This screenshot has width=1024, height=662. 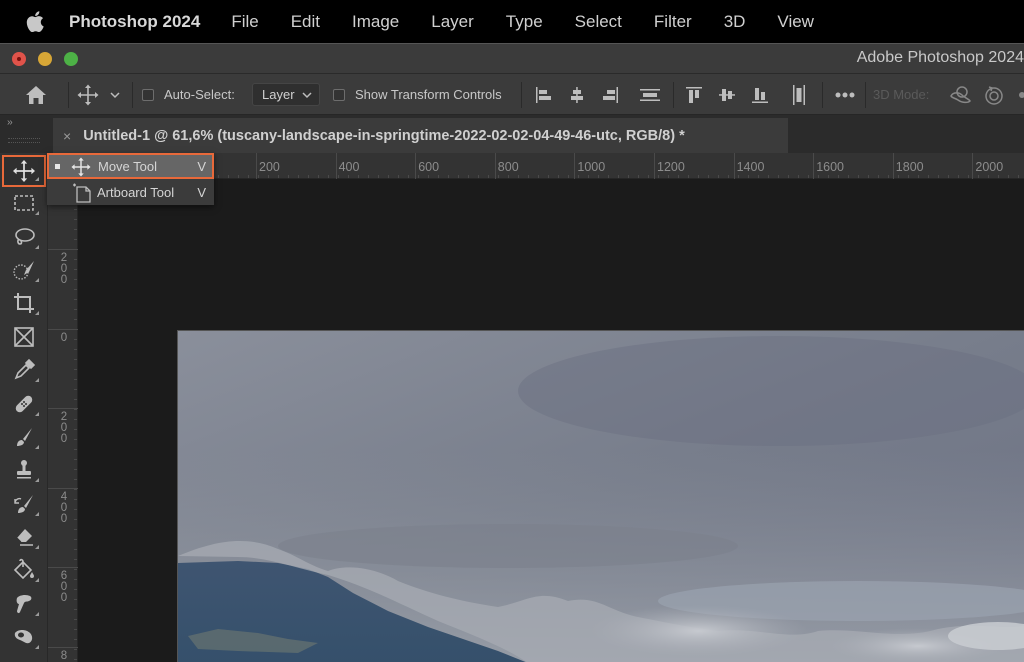 I want to click on tool-dodge, so click(x=24, y=637).